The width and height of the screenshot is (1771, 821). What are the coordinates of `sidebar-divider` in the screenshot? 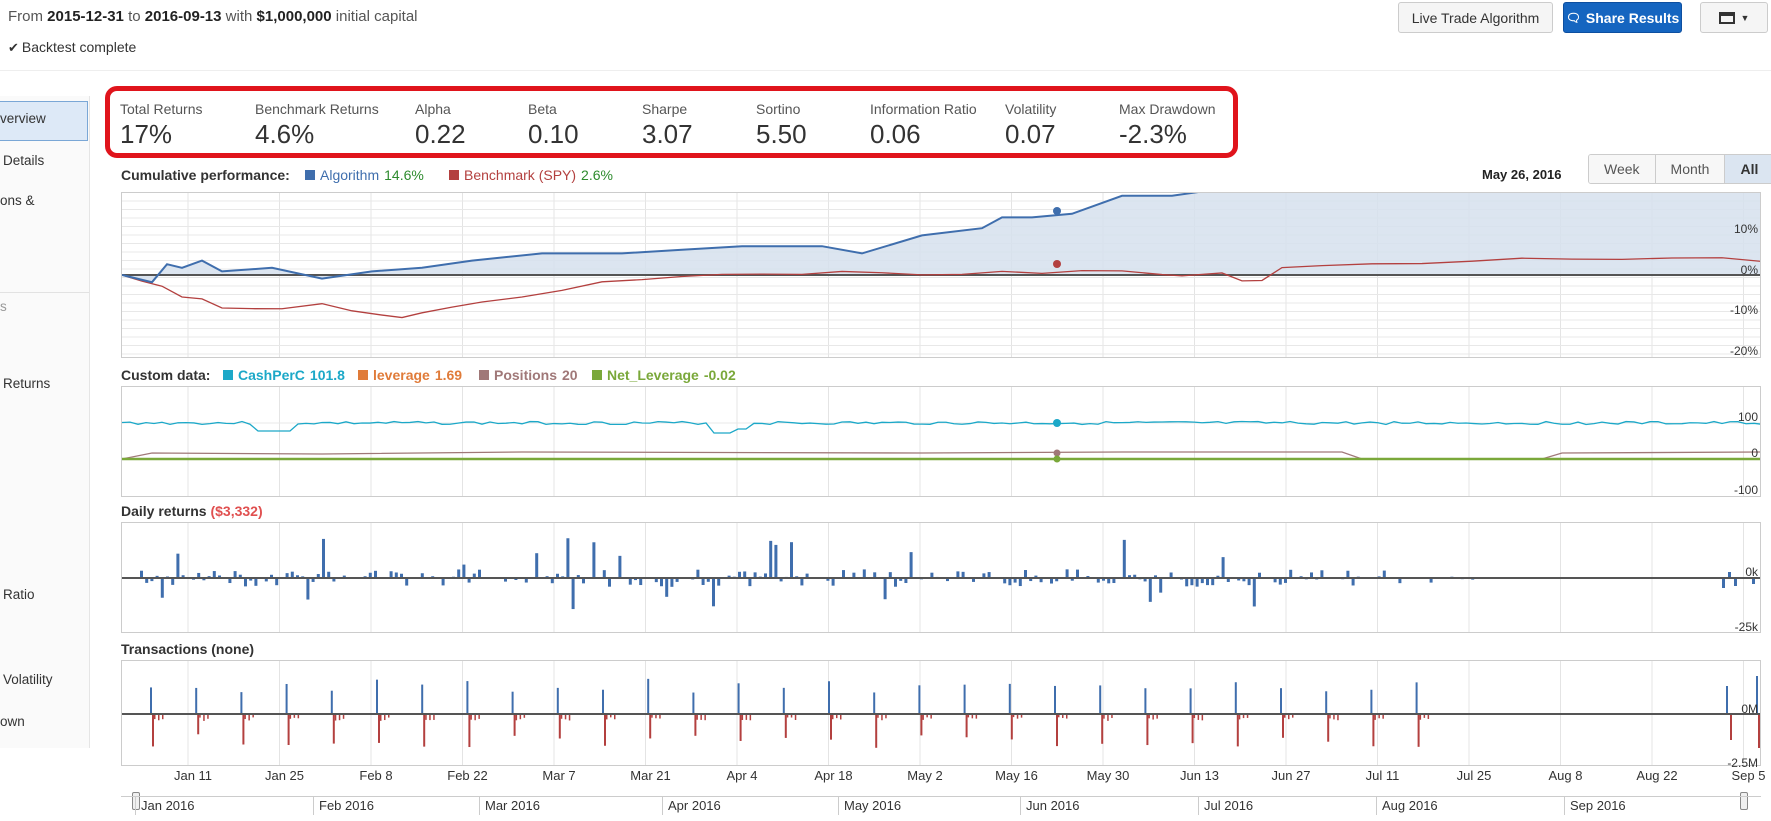 It's located at (44, 292).